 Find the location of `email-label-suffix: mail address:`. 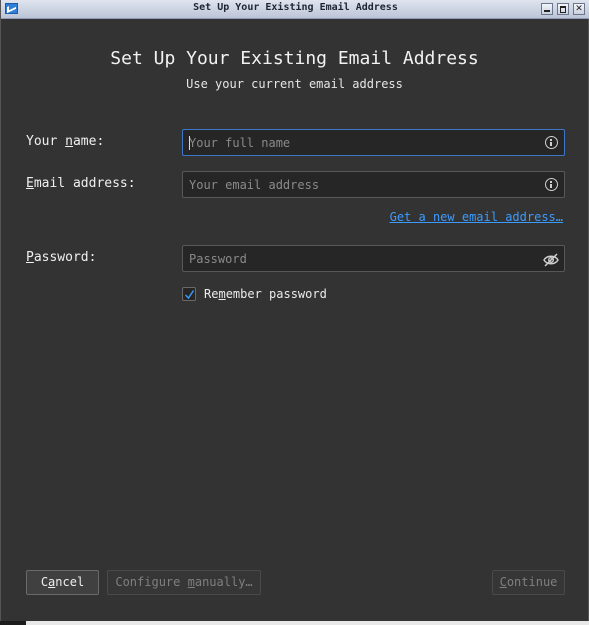

email-label-suffix: mail address: is located at coordinates (84, 183).